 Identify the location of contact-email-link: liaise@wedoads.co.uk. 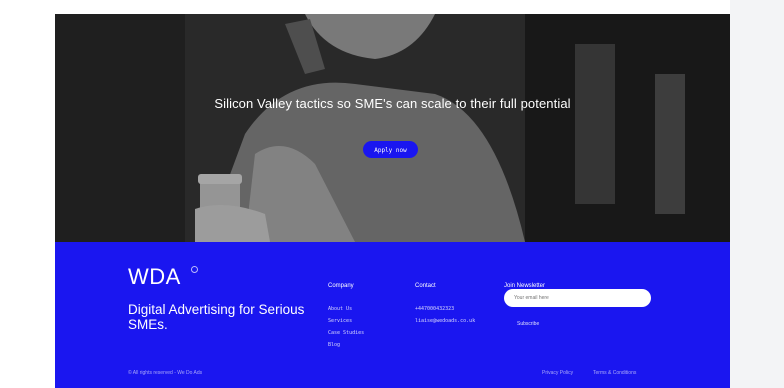
(445, 321).